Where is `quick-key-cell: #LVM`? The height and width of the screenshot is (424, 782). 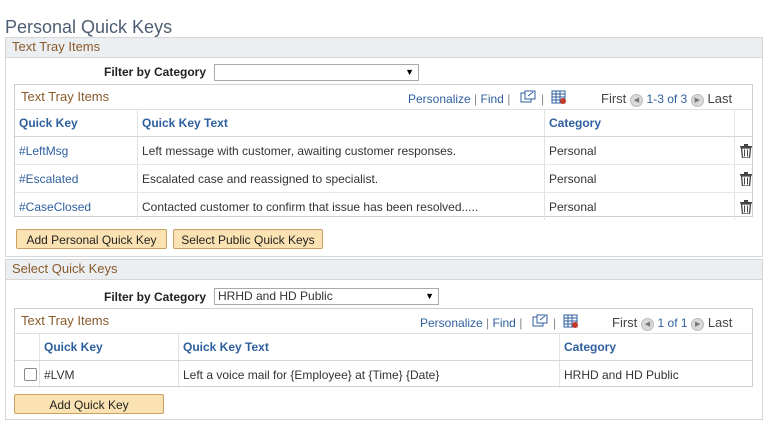 quick-key-cell: #LVM is located at coordinates (109, 374).